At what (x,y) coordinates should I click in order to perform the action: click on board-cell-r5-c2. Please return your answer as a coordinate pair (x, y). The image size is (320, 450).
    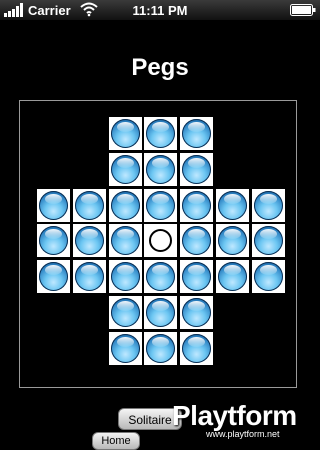
    Looking at the image, I should click on (125, 312).